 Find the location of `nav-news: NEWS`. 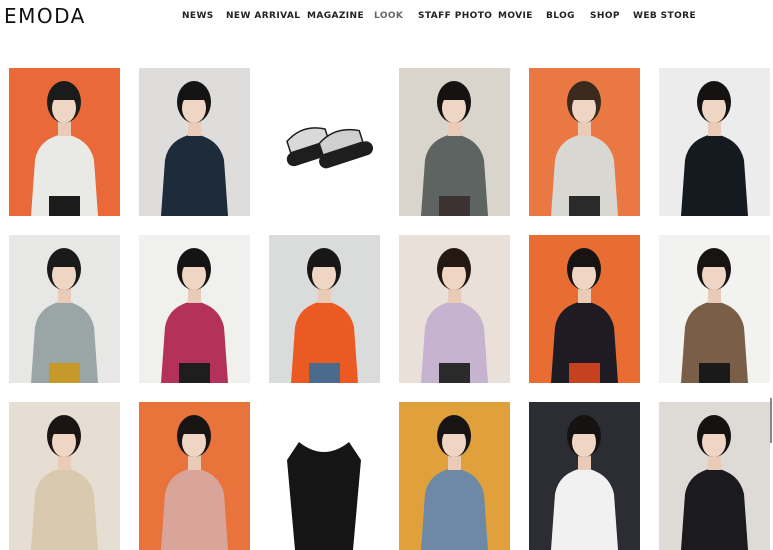

nav-news: NEWS is located at coordinates (198, 16).